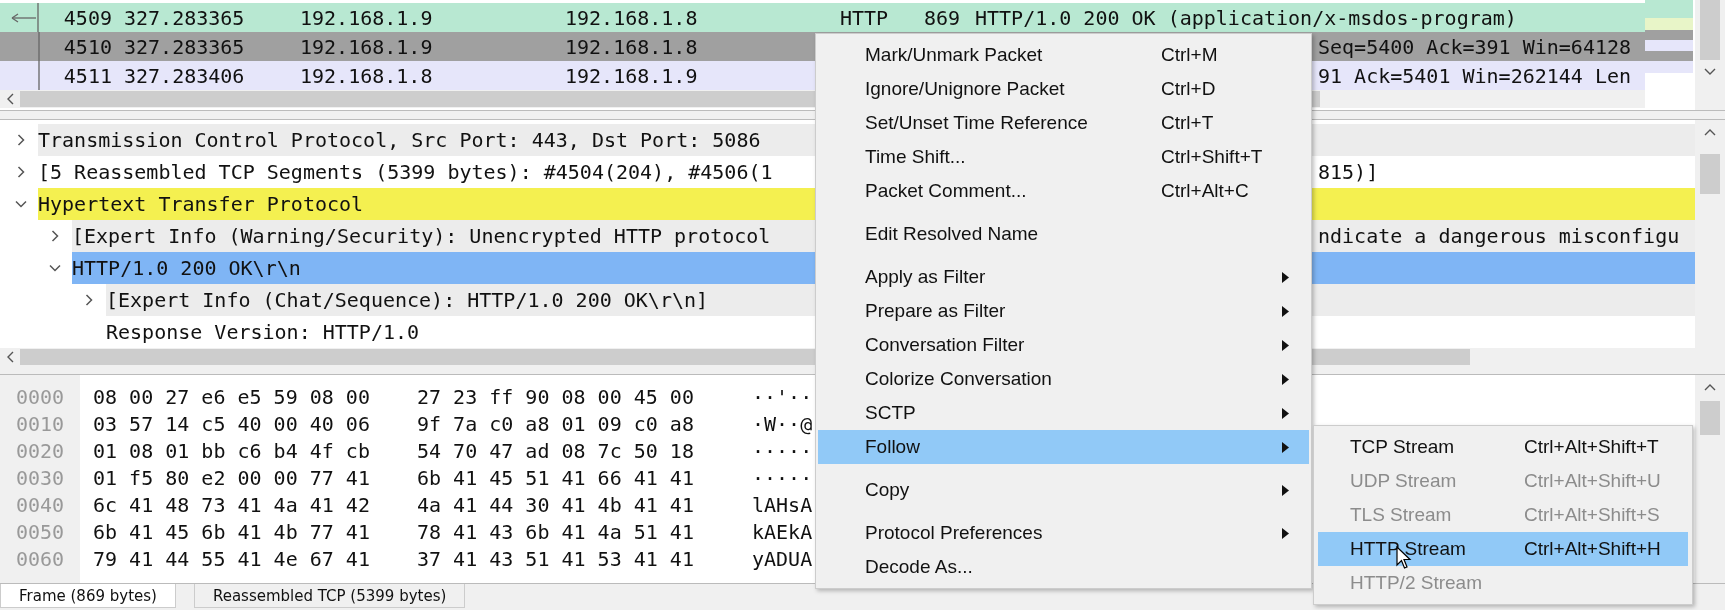 The height and width of the screenshot is (610, 1725). Describe the element at coordinates (87, 17) in the screenshot. I see `table-cell: 4509` at that location.